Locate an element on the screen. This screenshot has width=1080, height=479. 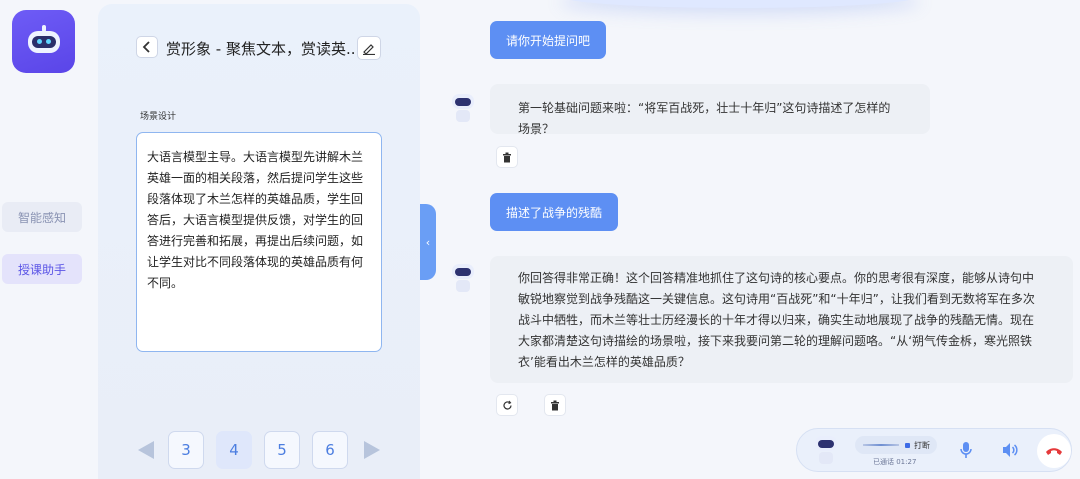
refresh-icon is located at coordinates (507, 404).